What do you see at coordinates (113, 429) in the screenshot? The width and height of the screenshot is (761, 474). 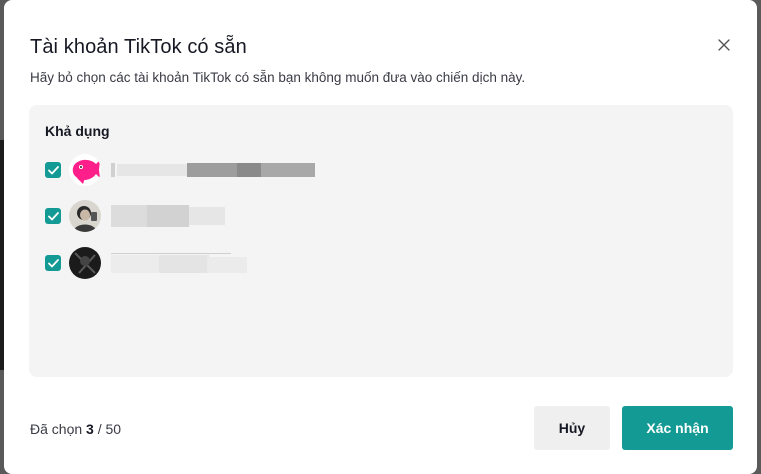 I see `selected-total: 50` at bounding box center [113, 429].